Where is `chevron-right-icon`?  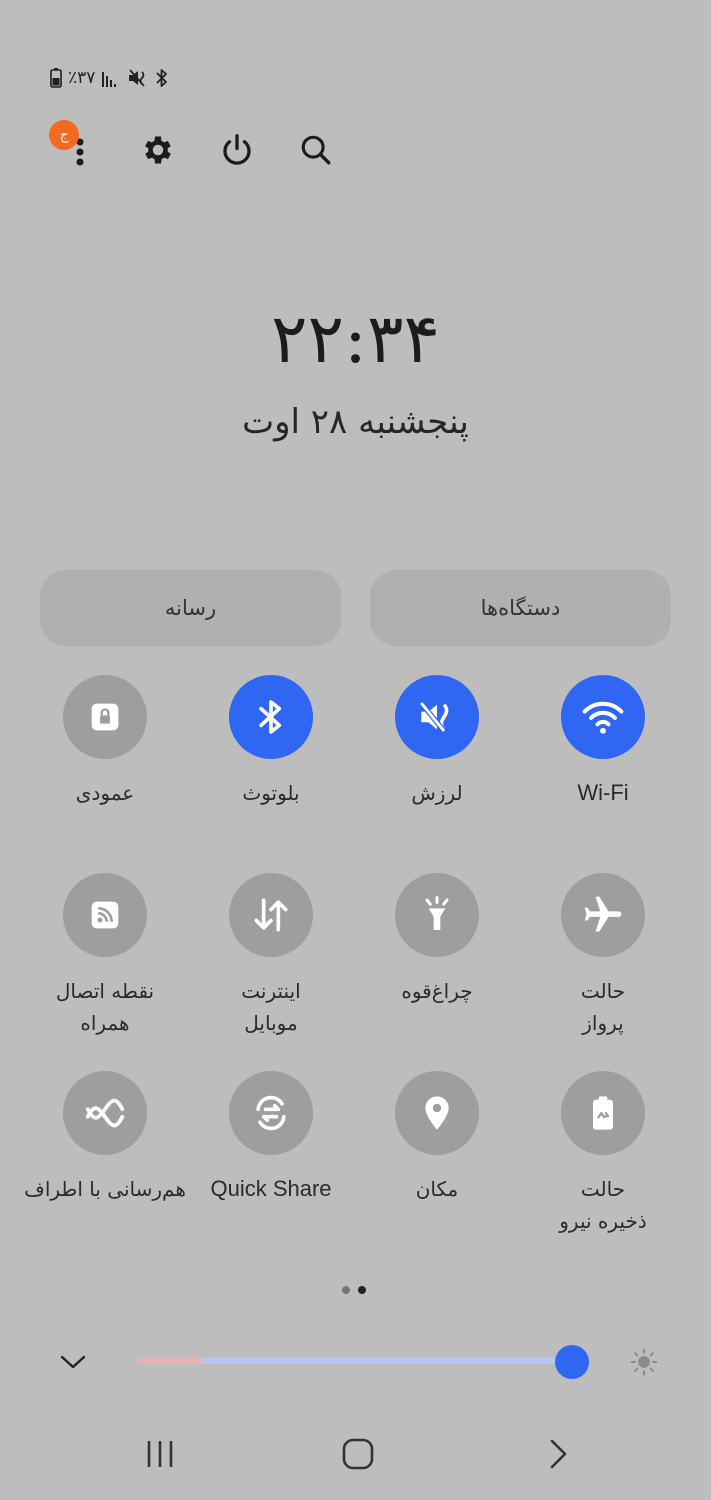
chevron-right-icon is located at coordinates (558, 1454).